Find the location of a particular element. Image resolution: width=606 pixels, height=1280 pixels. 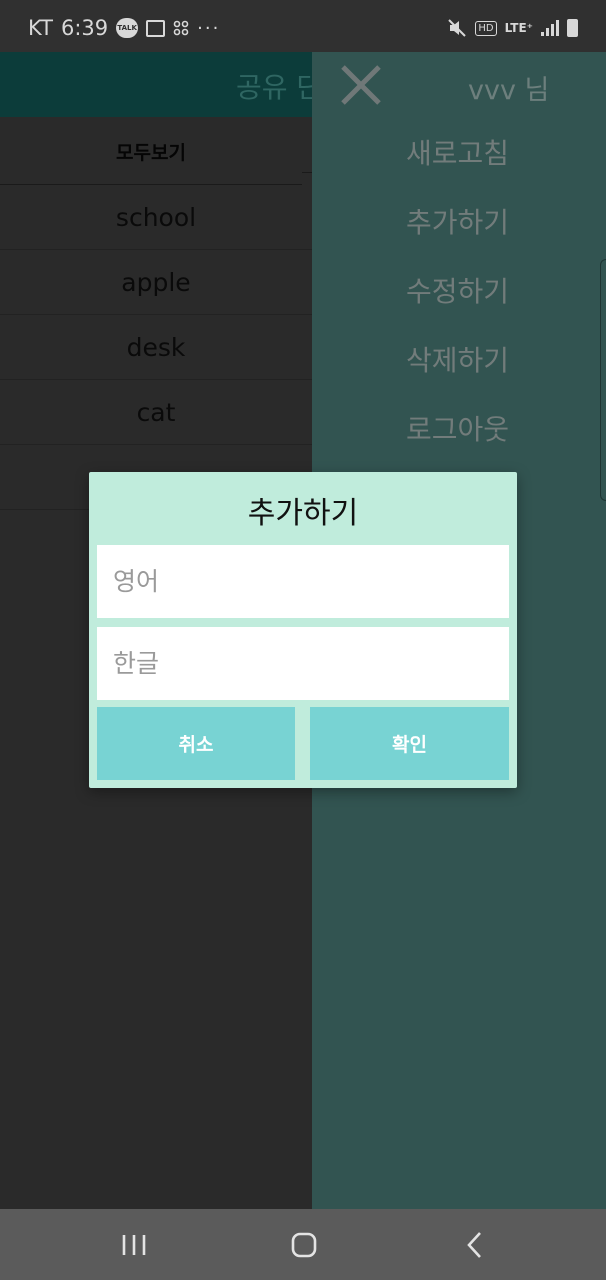

mute-icon is located at coordinates (457, 28).